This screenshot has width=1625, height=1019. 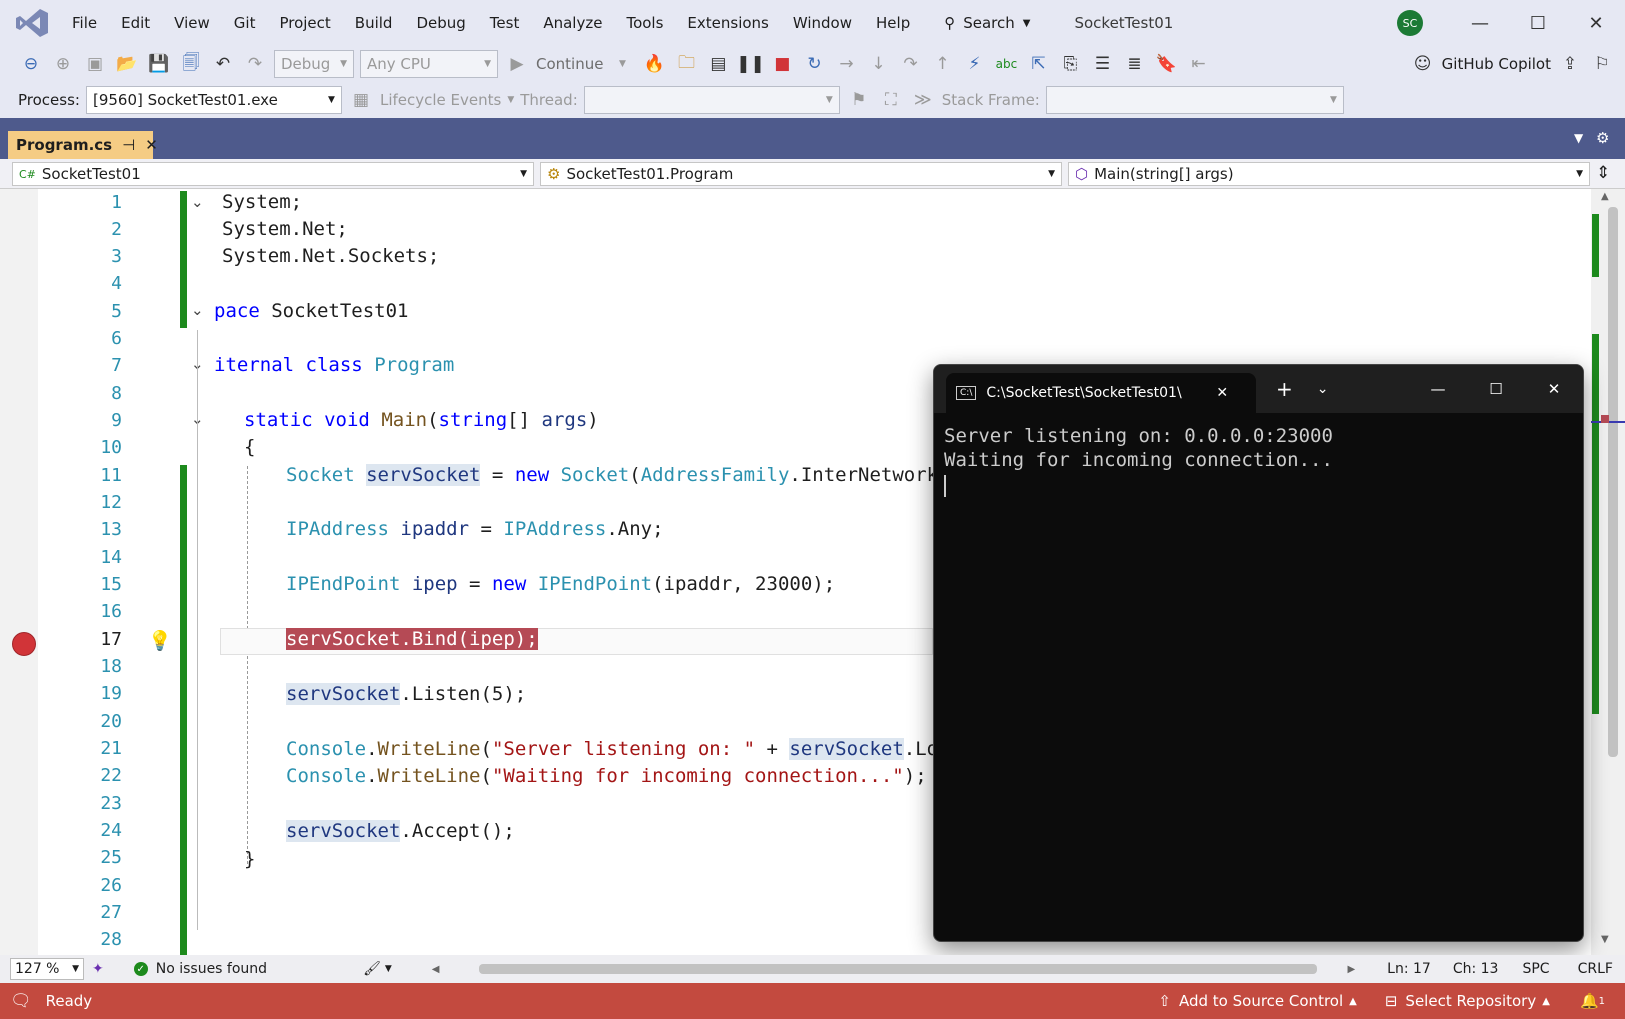 I want to click on member-nav-select: ⬡ Main(string[] args) ▼, so click(x=1329, y=174).